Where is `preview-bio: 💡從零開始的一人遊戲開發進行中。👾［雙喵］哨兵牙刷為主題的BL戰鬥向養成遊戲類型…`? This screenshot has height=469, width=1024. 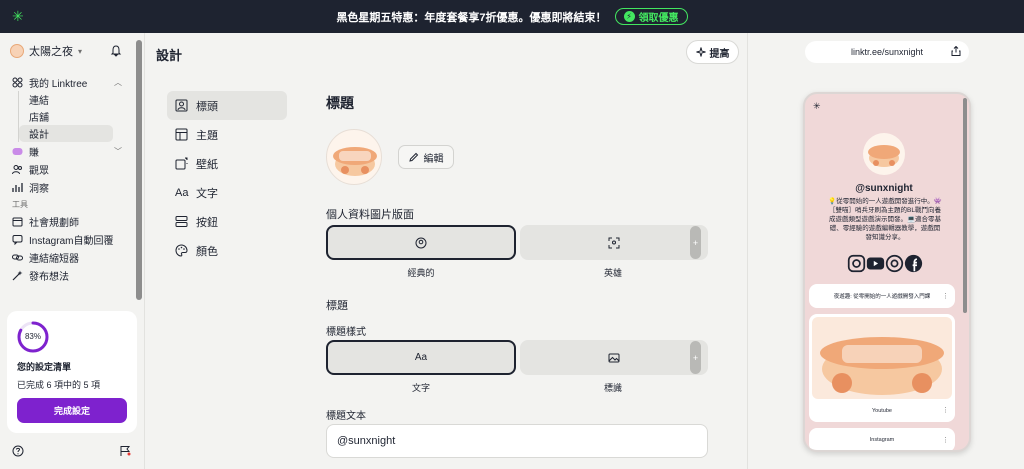 preview-bio: 💡從零開始的一人遊戲開發進行中。👾［雙喵］哨兵牙刷為主題的BL戰鬥向養成遊戲類型… is located at coordinates (885, 219).